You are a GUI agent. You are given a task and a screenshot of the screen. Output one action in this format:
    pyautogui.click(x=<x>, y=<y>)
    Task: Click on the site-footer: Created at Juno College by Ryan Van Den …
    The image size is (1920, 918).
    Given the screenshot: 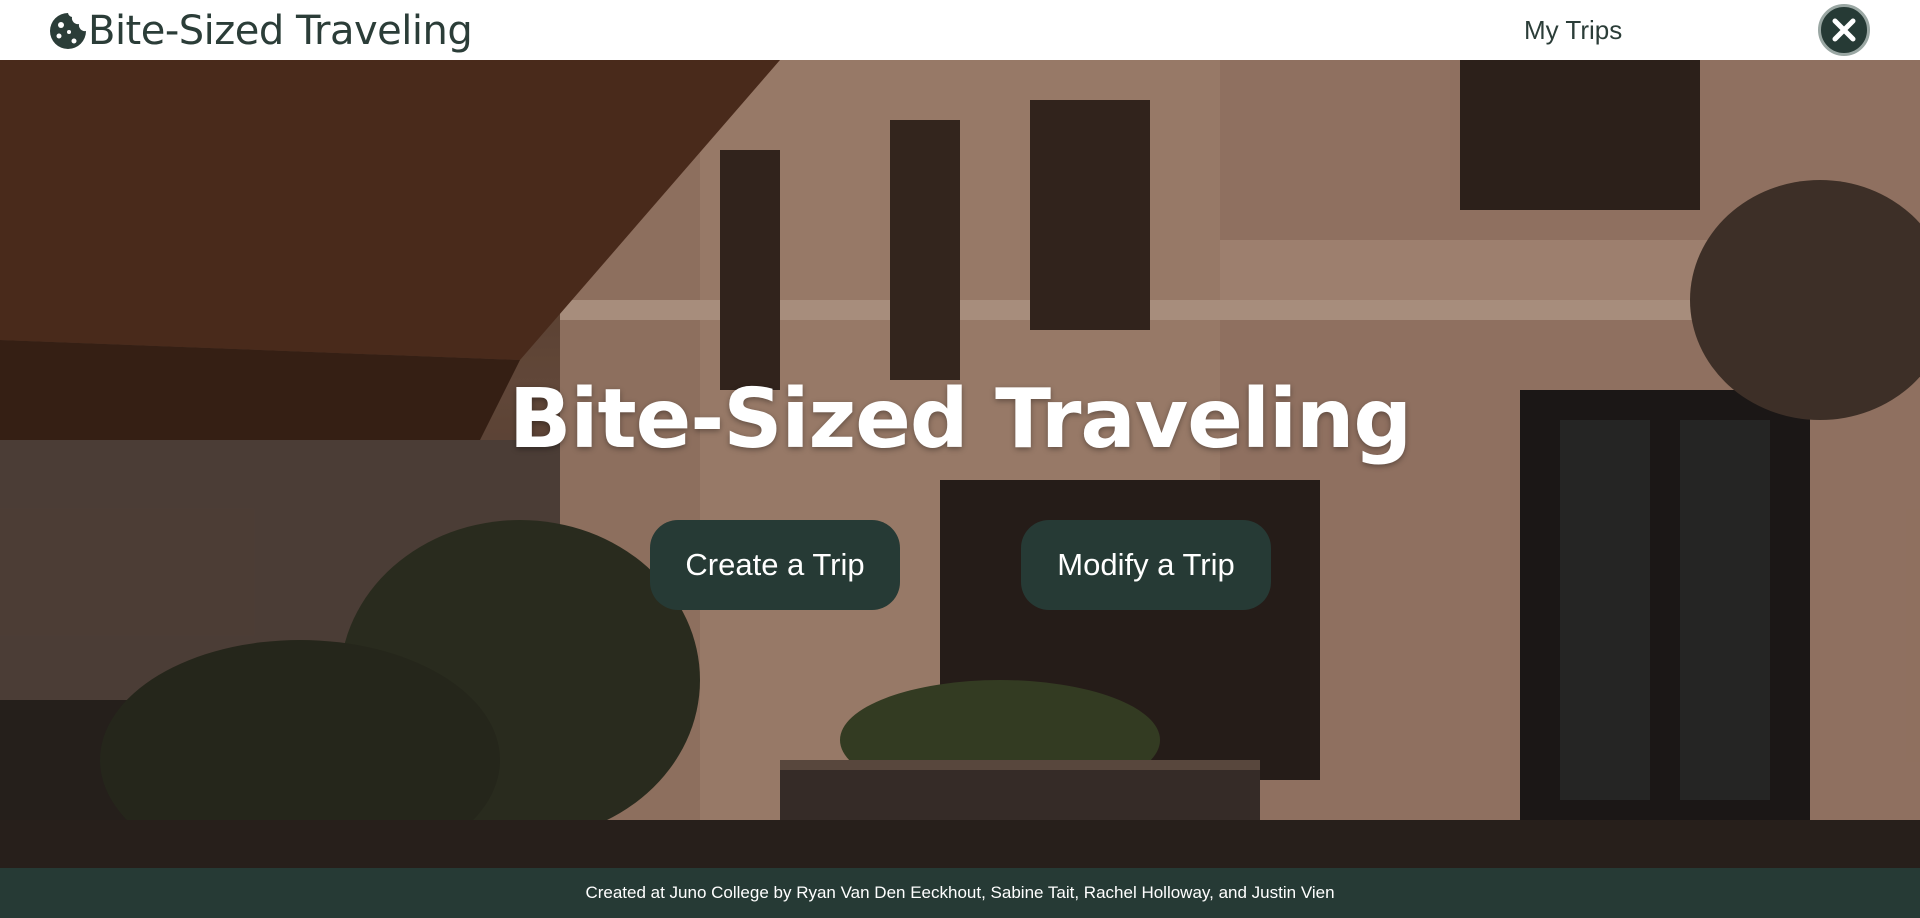 What is the action you would take?
    pyautogui.click(x=960, y=893)
    